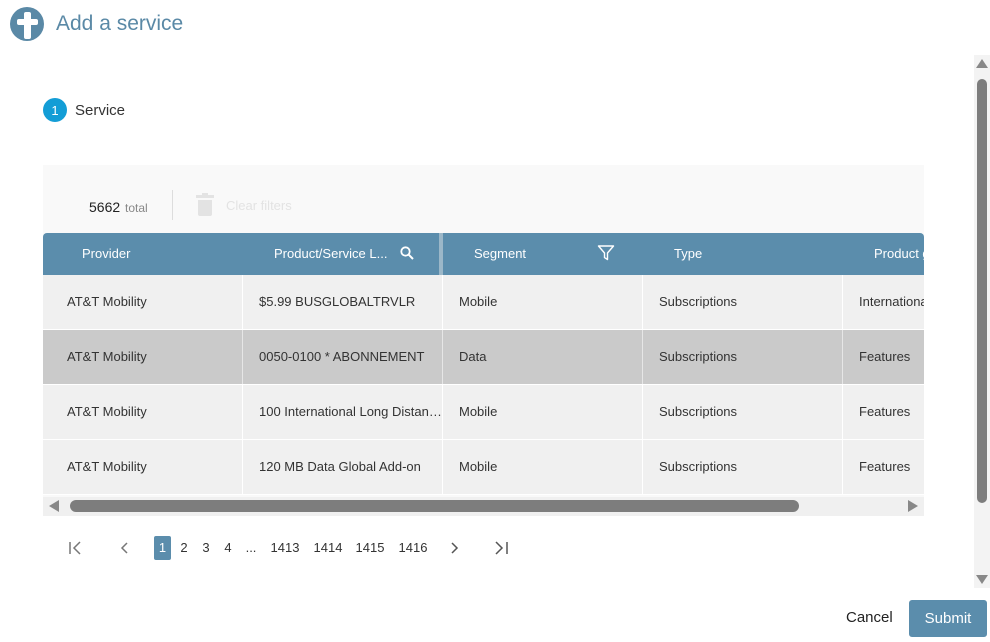 This screenshot has height=642, width=990. What do you see at coordinates (434, 506) in the screenshot?
I see `horizontal-scrollbar-thumb` at bounding box center [434, 506].